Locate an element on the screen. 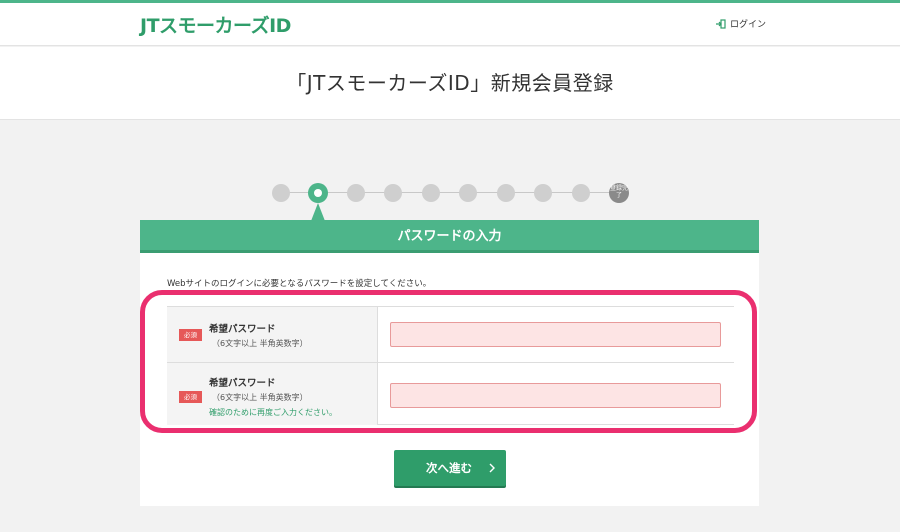 The image size is (900, 532). steps-connector-line is located at coordinates (450, 192).